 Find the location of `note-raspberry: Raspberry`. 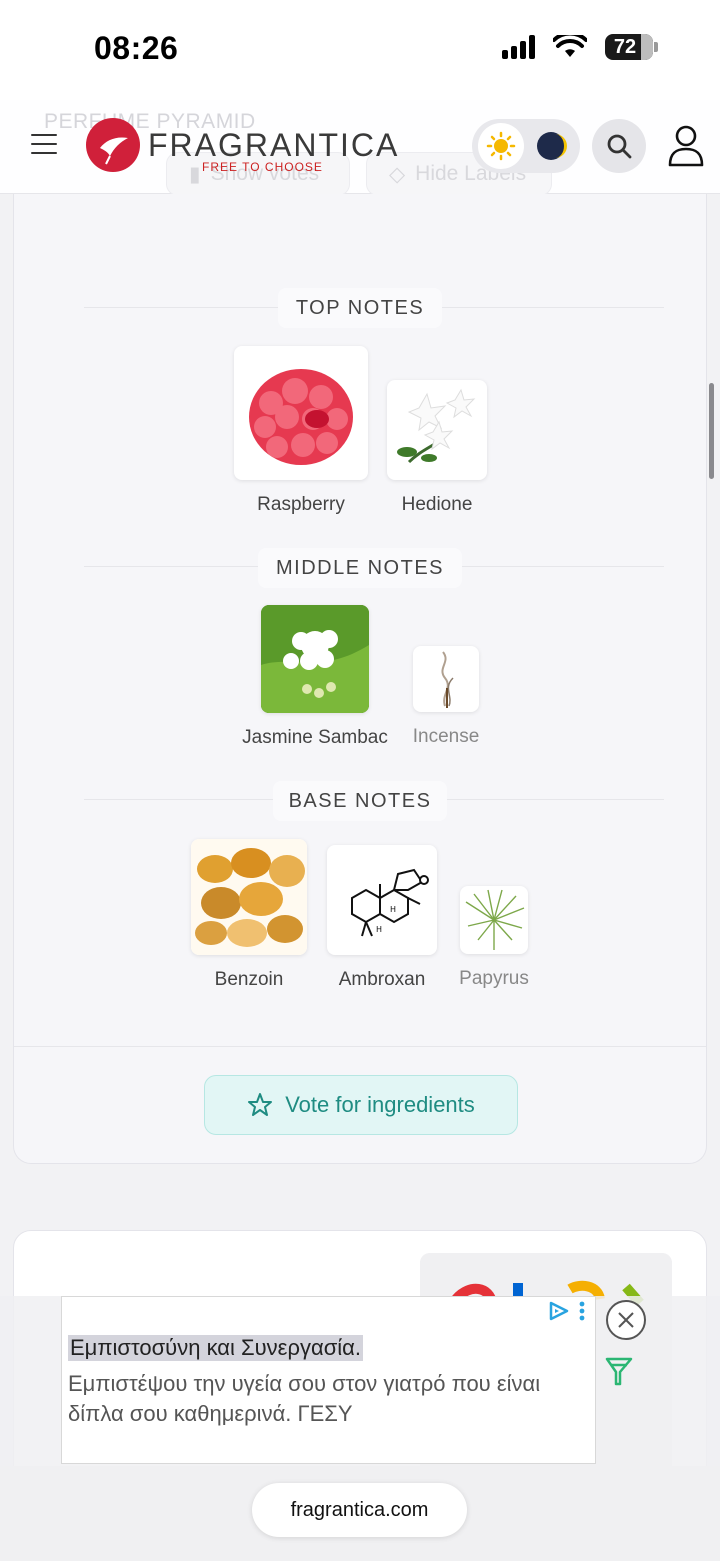

note-raspberry: Raspberry is located at coordinates (301, 431).